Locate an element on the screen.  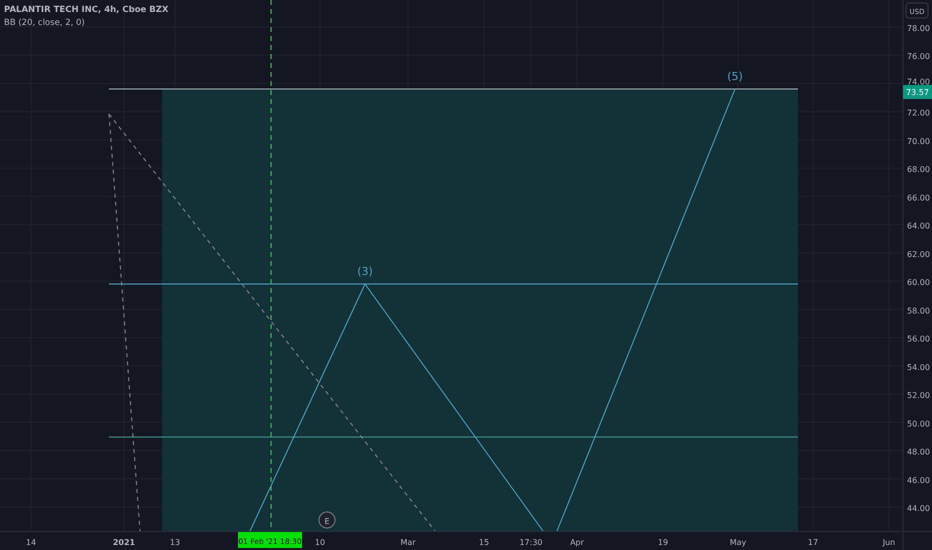
price-tick: 76.00 is located at coordinates (918, 57).